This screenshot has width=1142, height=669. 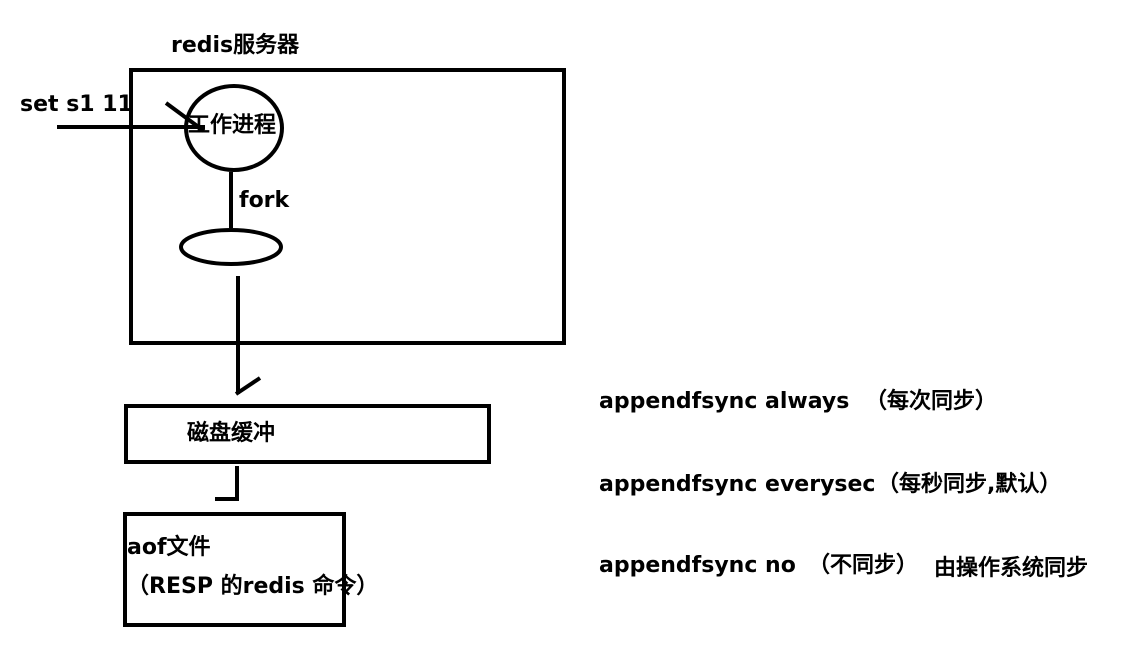 I want to click on aof-file-subtitle: （RESP 的redis 命令）, so click(x=253, y=586).